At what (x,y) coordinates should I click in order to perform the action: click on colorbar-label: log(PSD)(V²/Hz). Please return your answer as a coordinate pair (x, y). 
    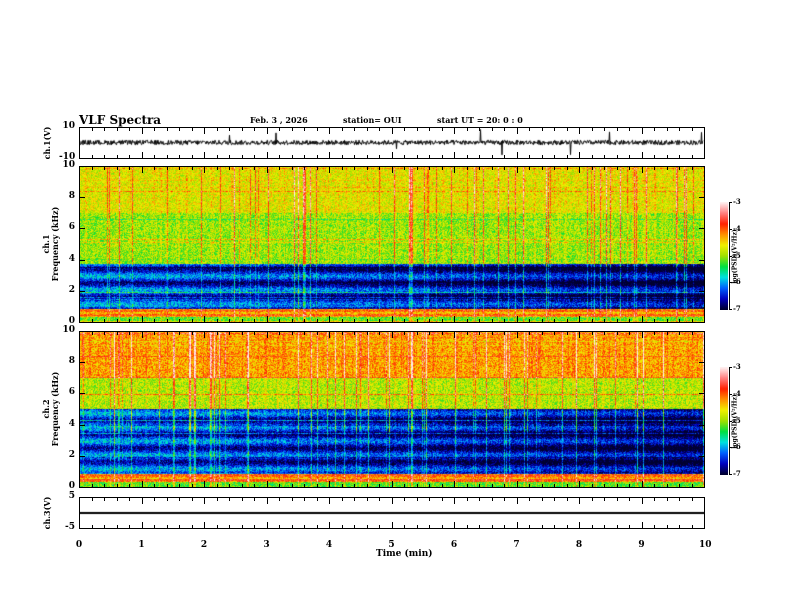
    Looking at the image, I should click on (735, 256).